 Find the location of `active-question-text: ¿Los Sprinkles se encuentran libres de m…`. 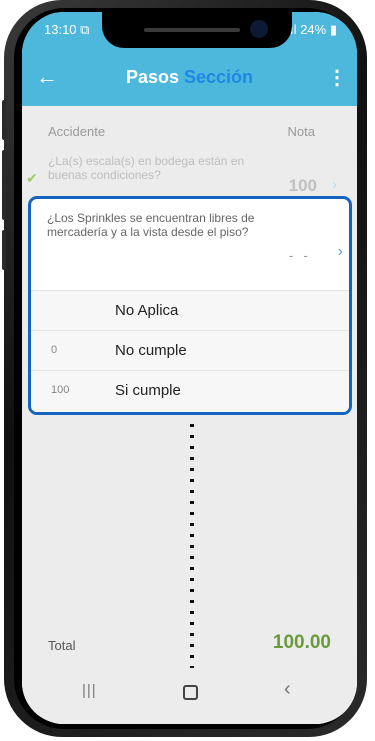

active-question-text: ¿Los Sprinkles se encuentran libres de m… is located at coordinates (151, 225).